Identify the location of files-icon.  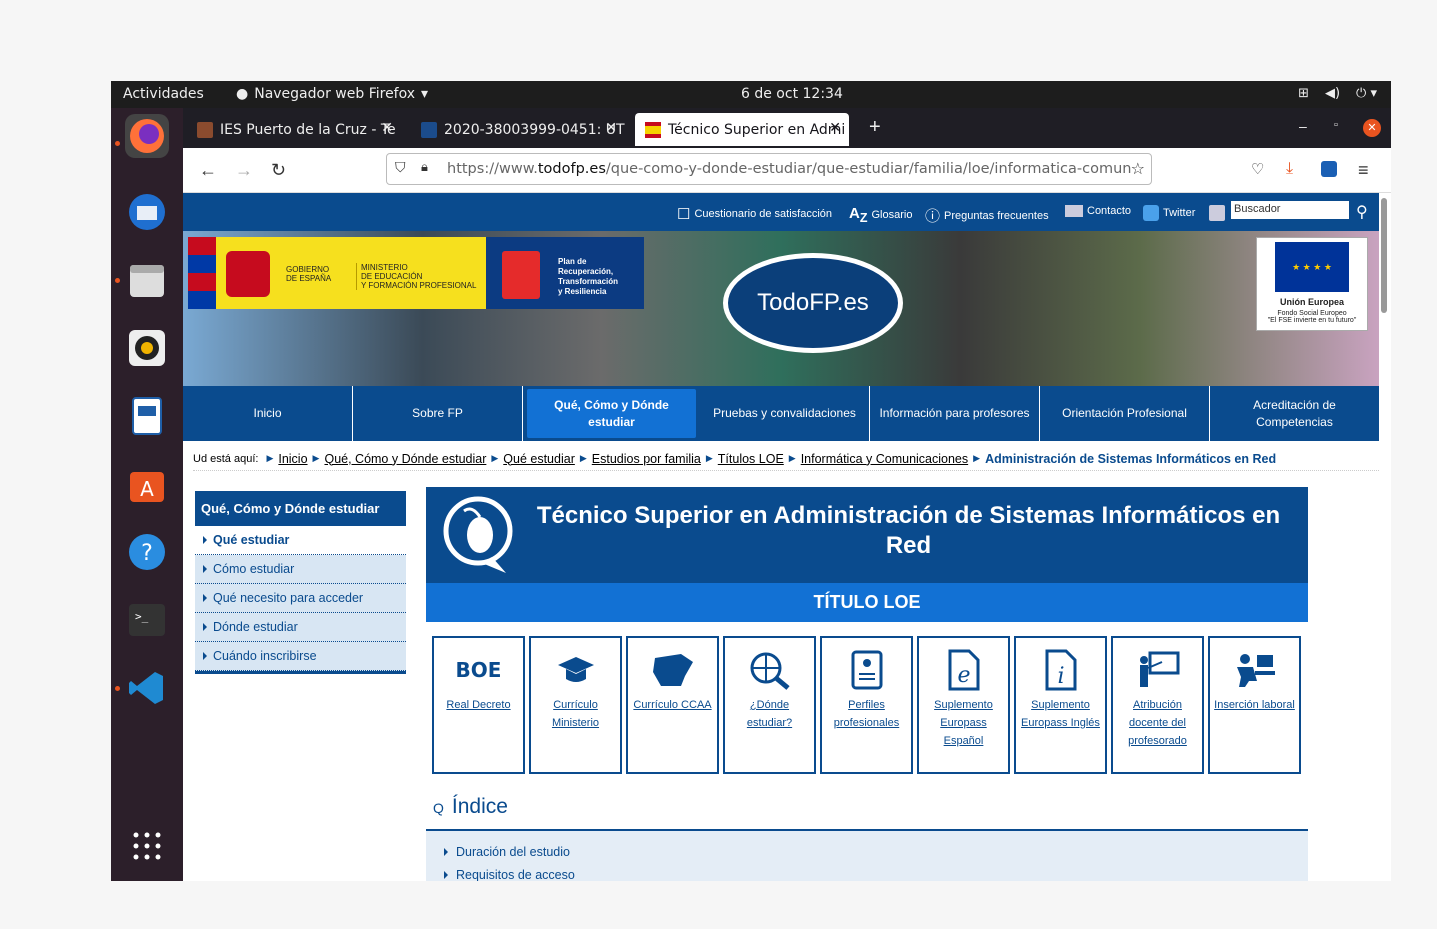
(147, 280).